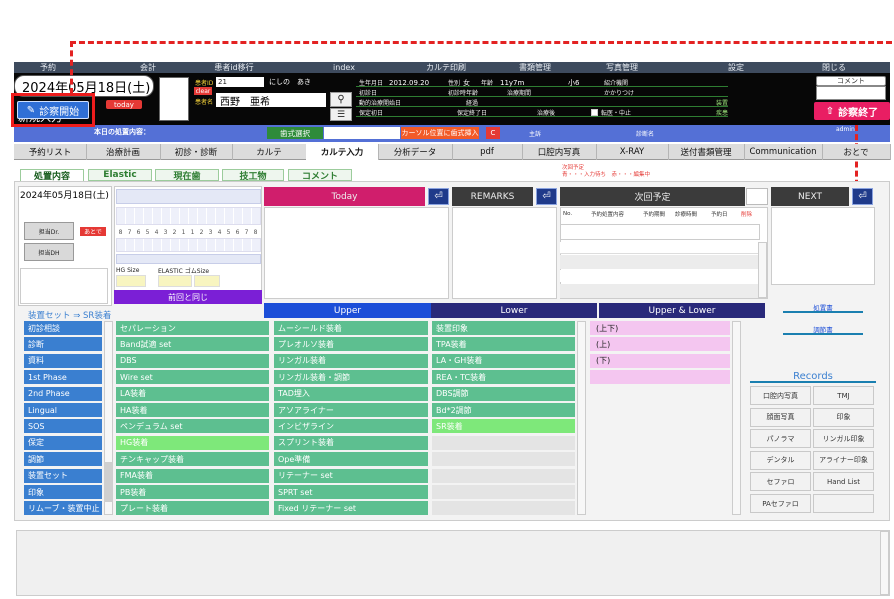 Image resolution: width=894 pixels, height=599 pixels. I want to click on subtab-2: 現在歯, so click(187, 175).